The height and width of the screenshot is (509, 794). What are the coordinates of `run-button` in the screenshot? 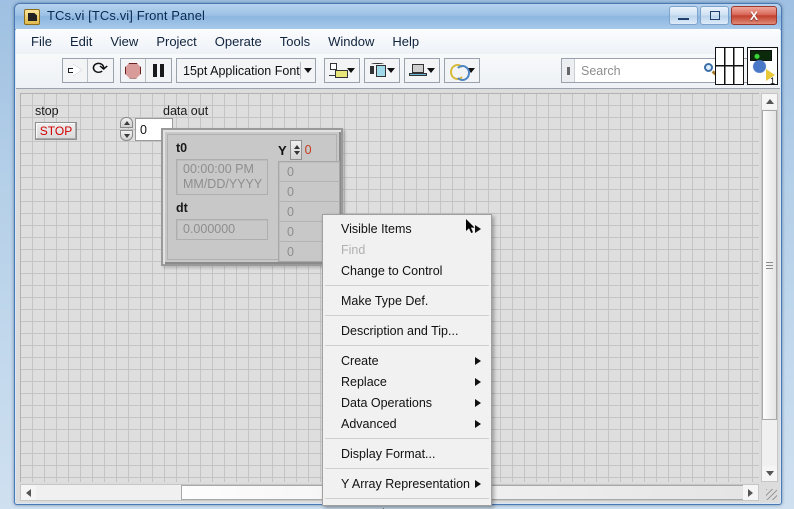 It's located at (75, 70).